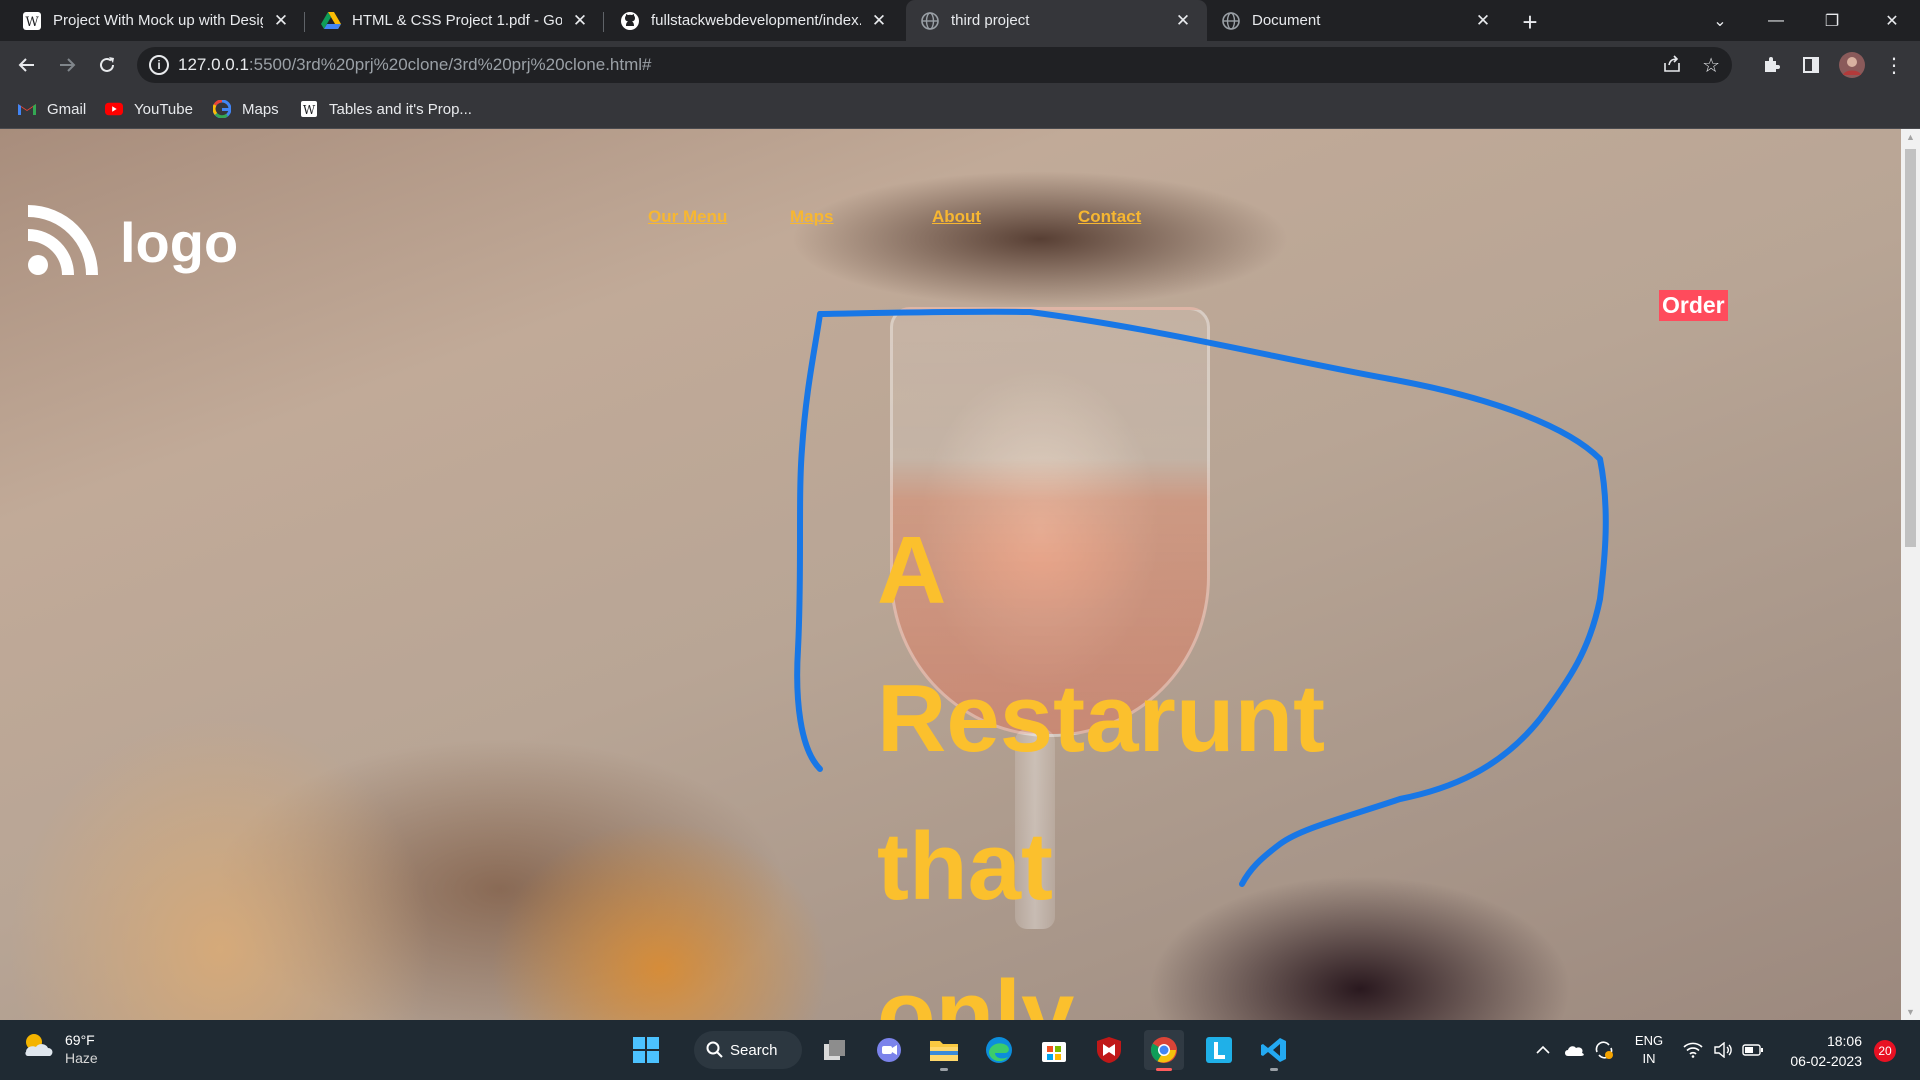 The image size is (1920, 1080). What do you see at coordinates (67, 109) in the screenshot?
I see `bookmark-label: Gmail` at bounding box center [67, 109].